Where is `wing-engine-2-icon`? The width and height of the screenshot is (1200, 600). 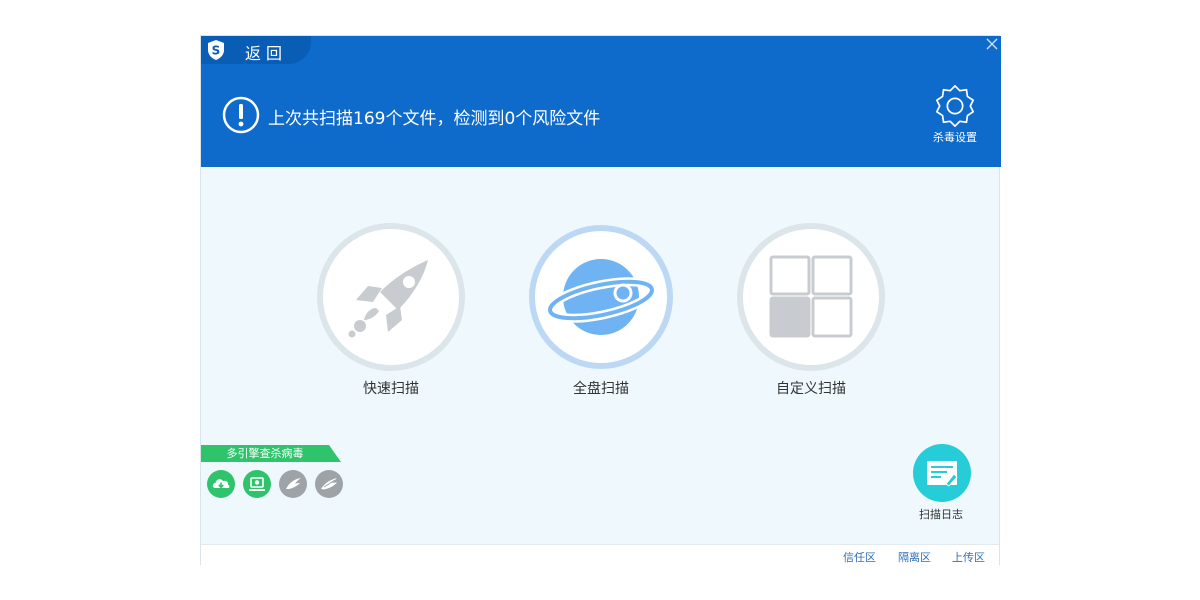
wing-engine-2-icon is located at coordinates (329, 484).